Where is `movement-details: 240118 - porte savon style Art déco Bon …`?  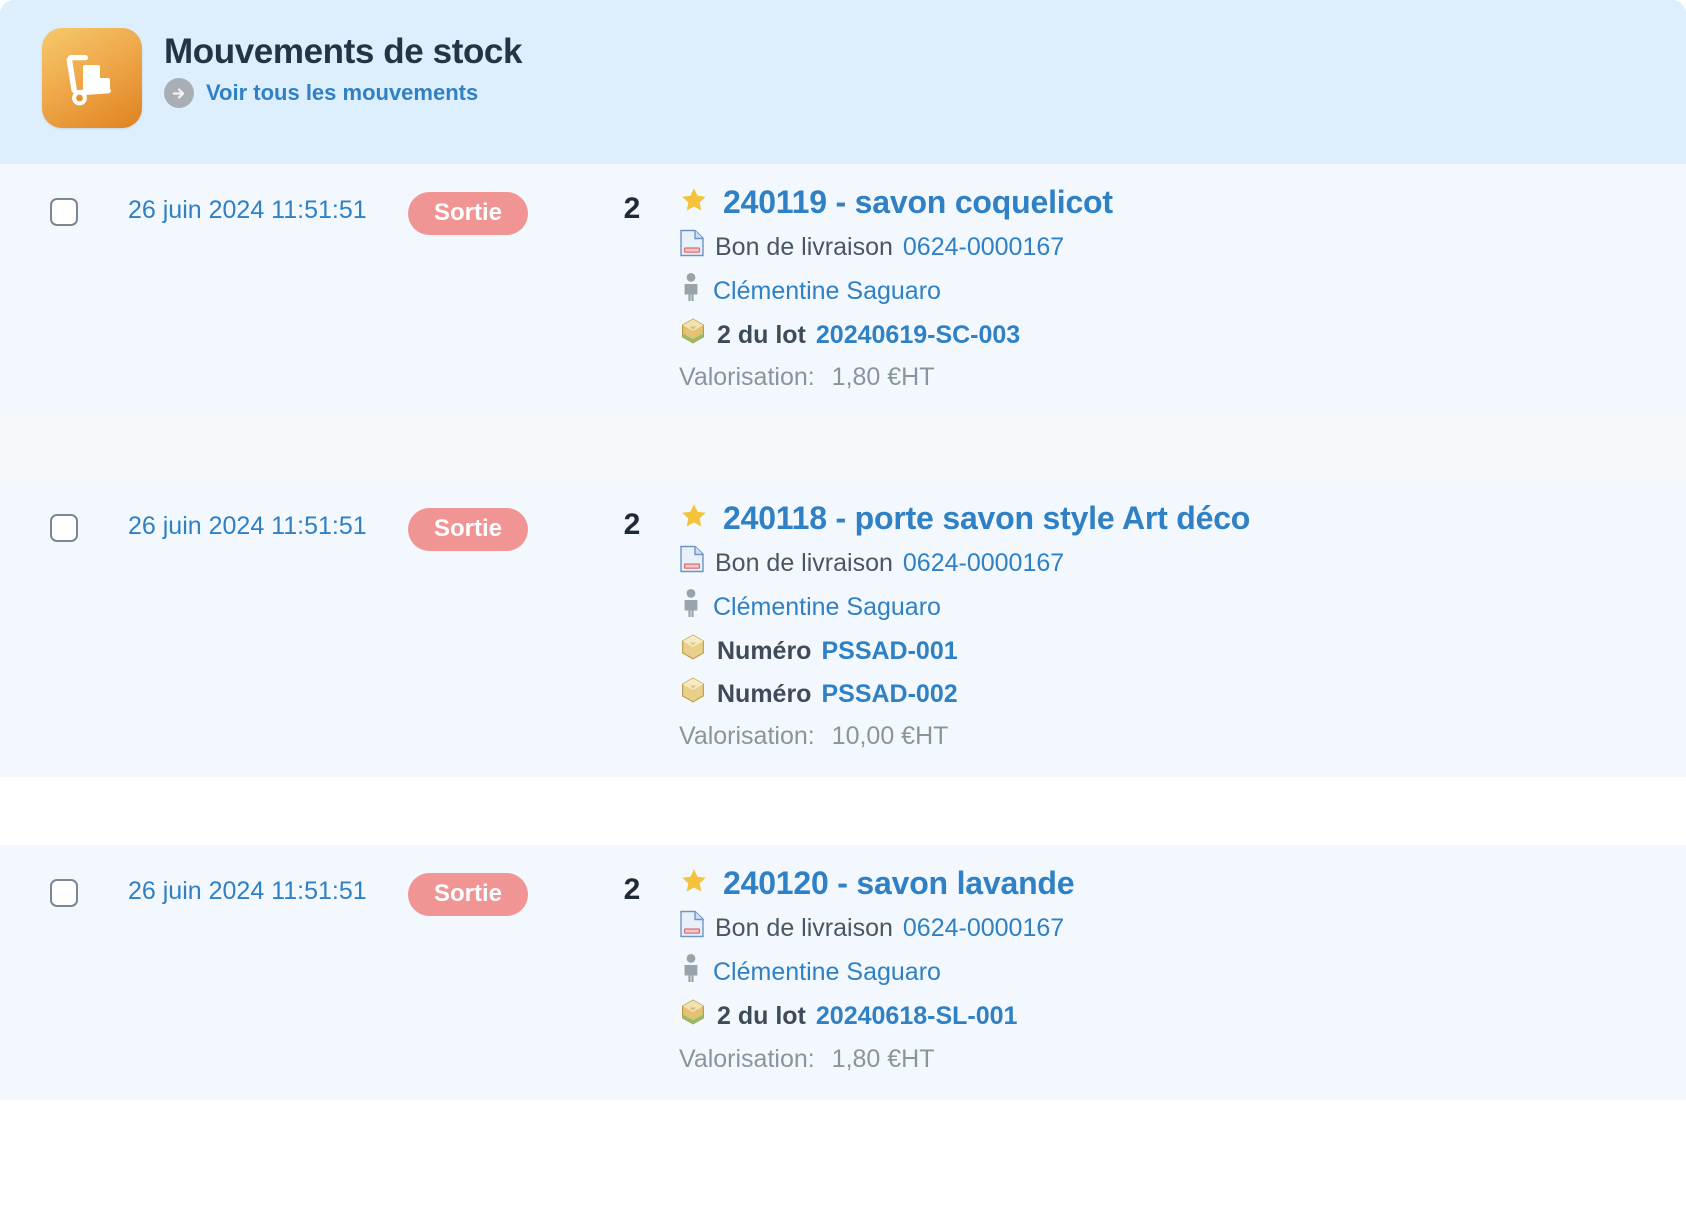 movement-details: 240118 - porte savon style Art déco Bon … is located at coordinates (1178, 622).